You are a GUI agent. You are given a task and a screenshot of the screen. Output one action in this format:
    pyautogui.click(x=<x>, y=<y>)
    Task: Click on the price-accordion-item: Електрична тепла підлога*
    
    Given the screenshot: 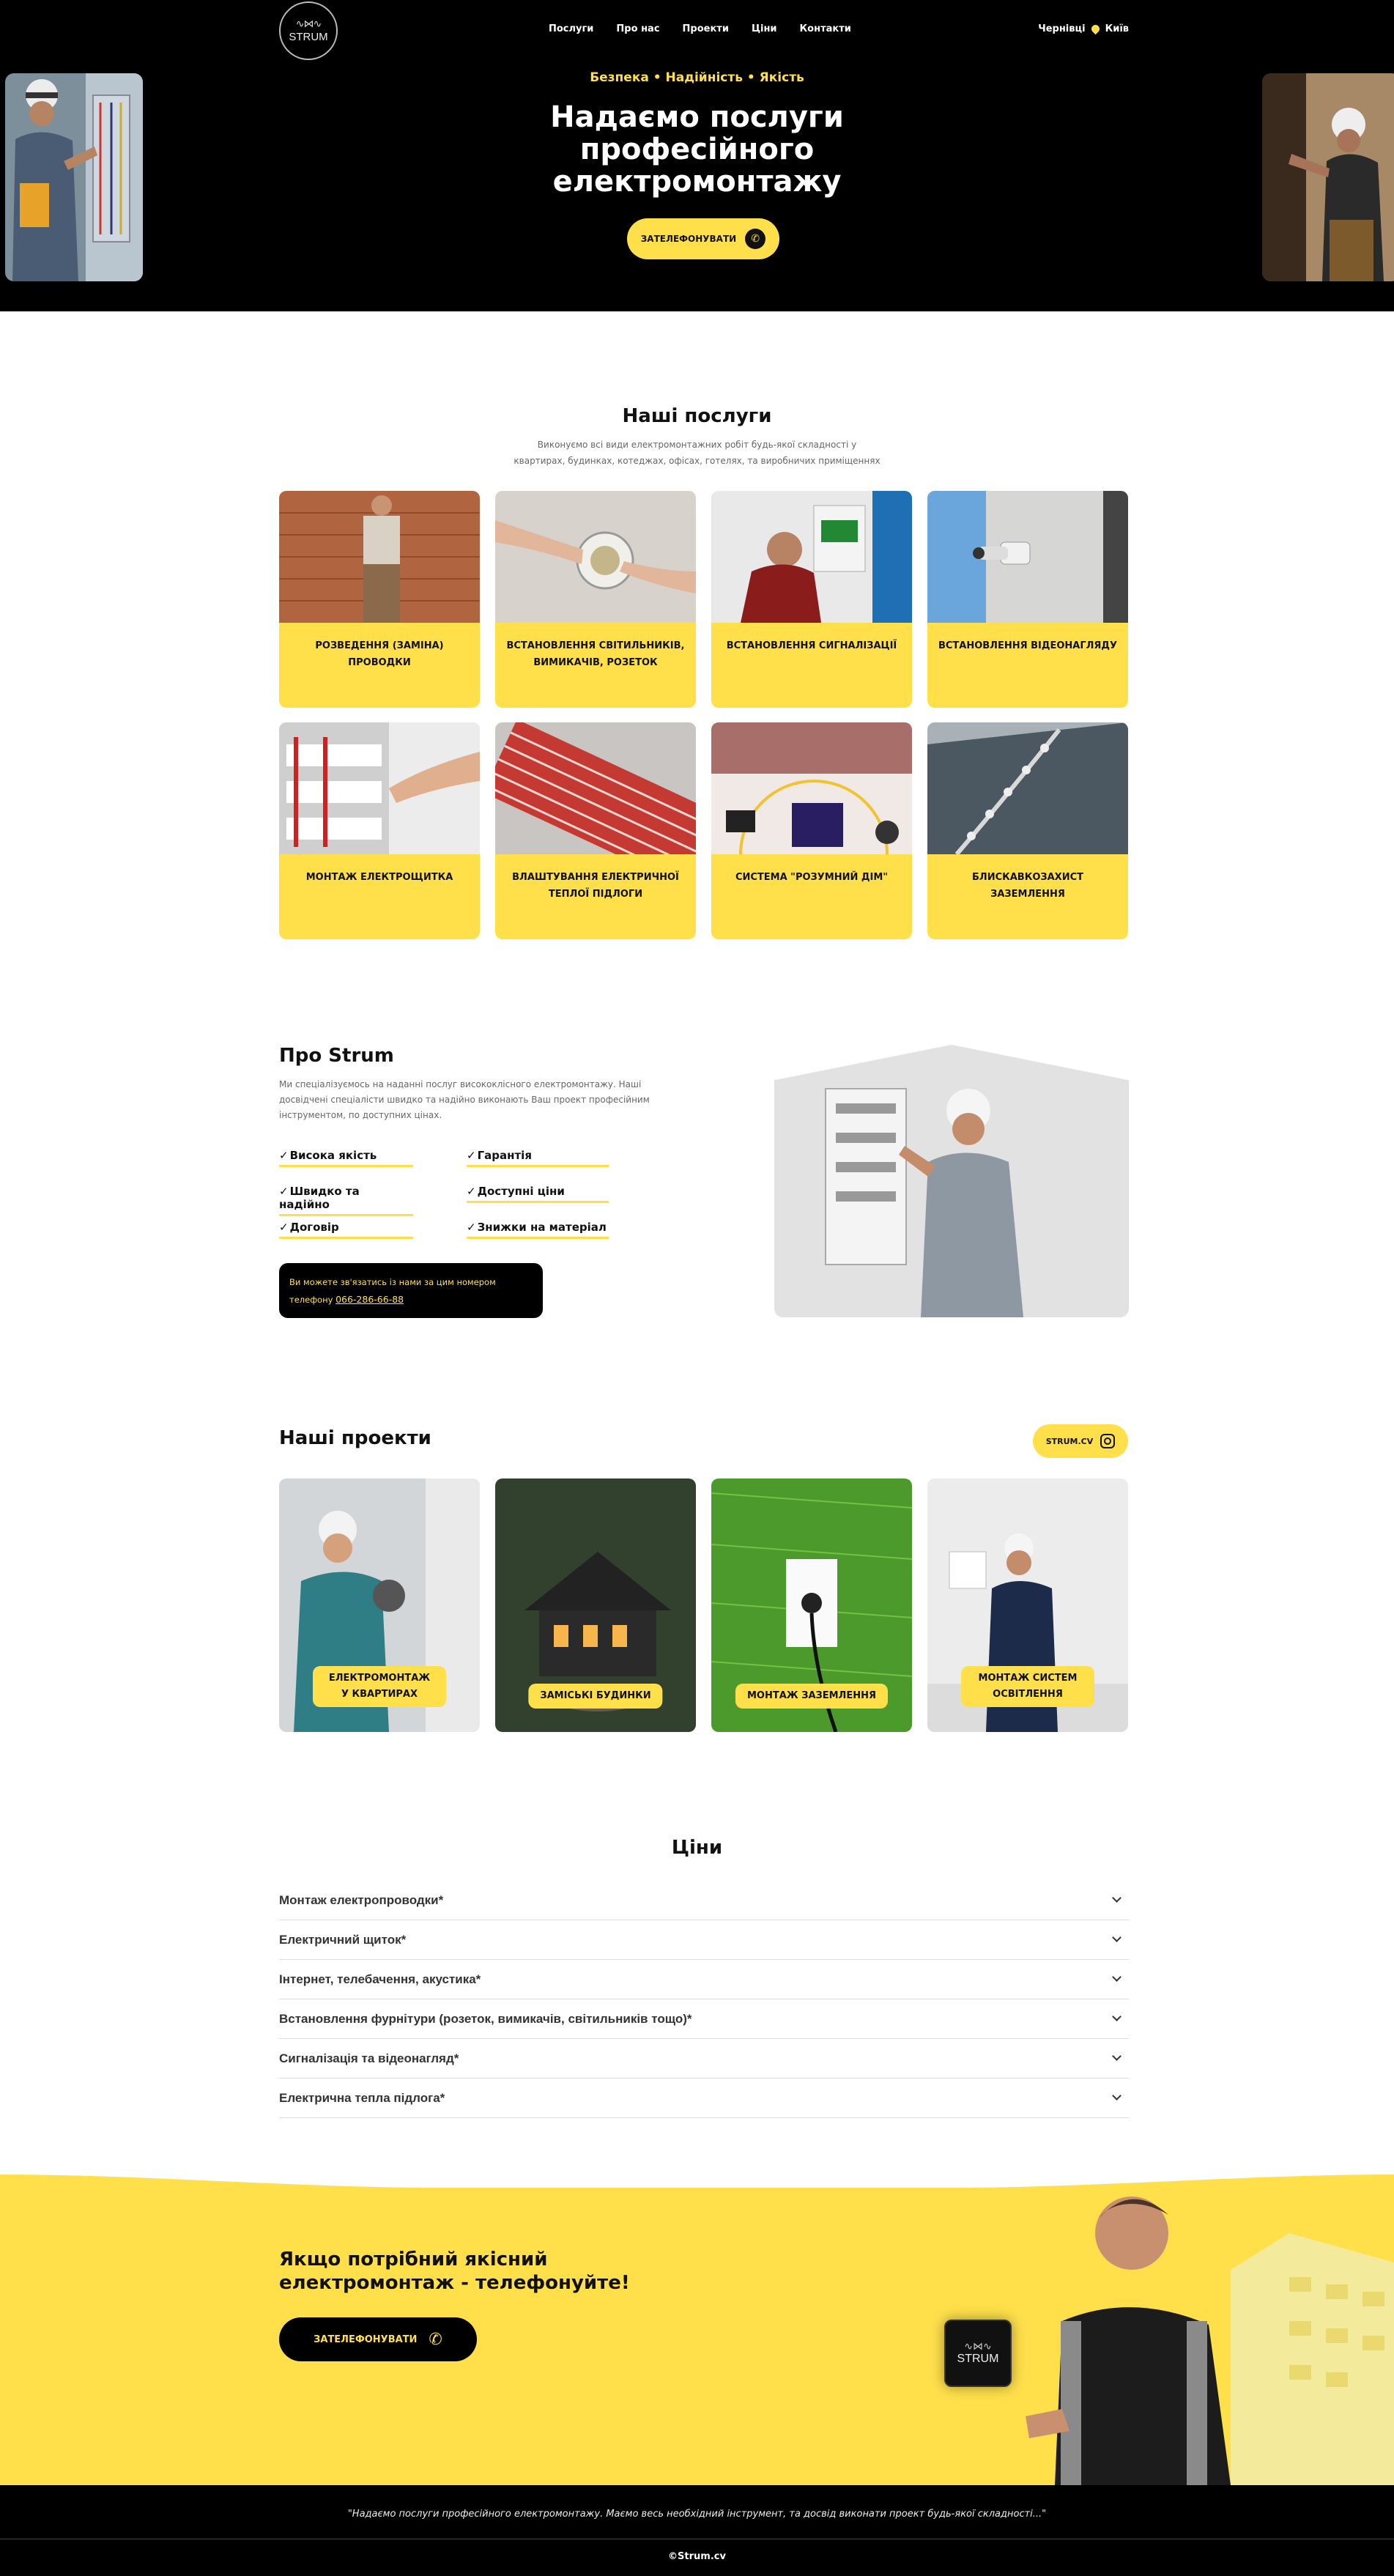 What is the action you would take?
    pyautogui.click(x=704, y=2098)
    